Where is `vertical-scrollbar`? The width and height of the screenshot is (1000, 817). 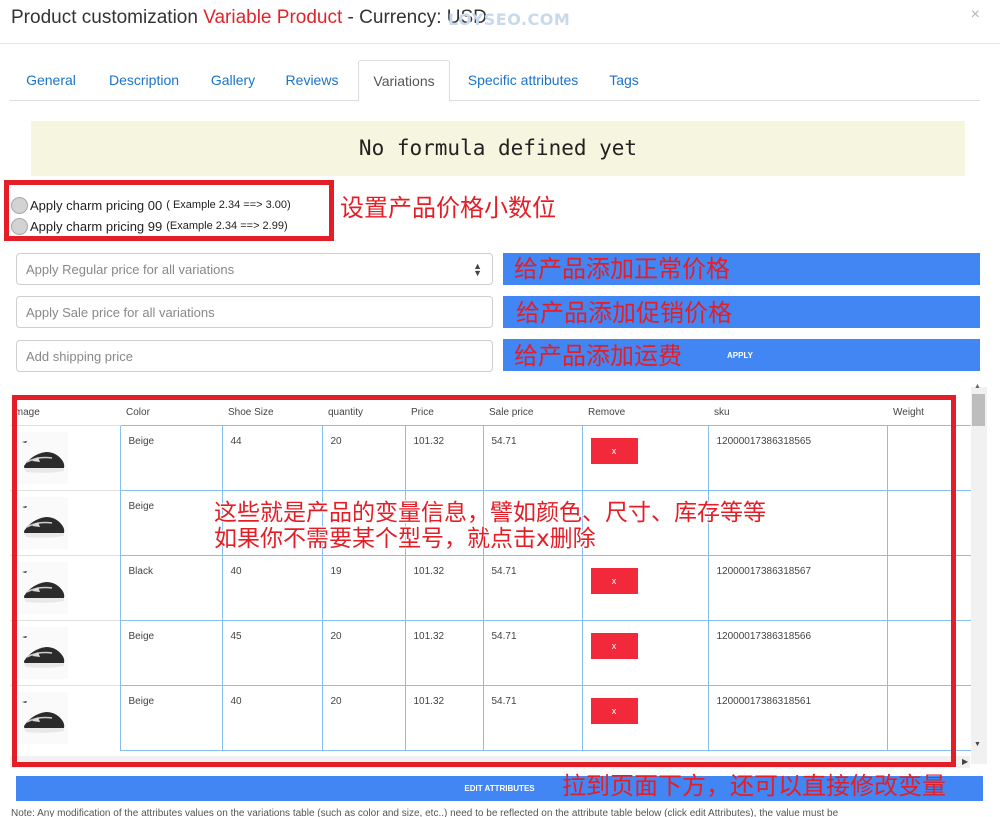 vertical-scrollbar is located at coordinates (979, 575).